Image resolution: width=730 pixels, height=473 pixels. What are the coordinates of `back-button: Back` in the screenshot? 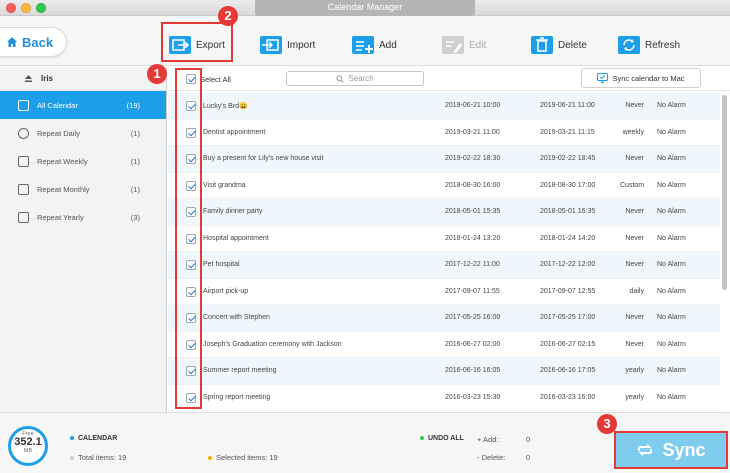 It's located at (33, 42).